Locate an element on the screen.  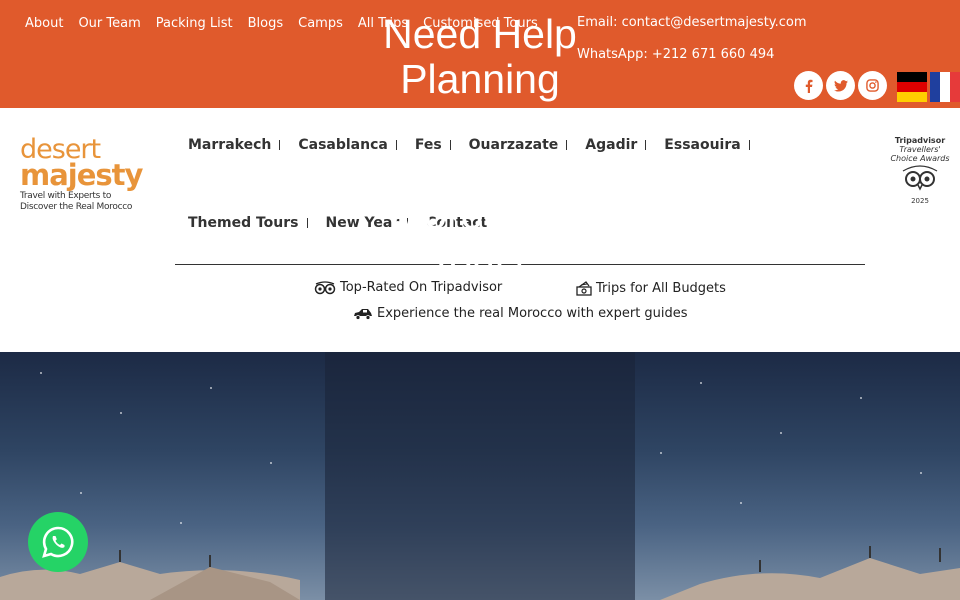
nav-label: Themed Tours is located at coordinates (243, 223).